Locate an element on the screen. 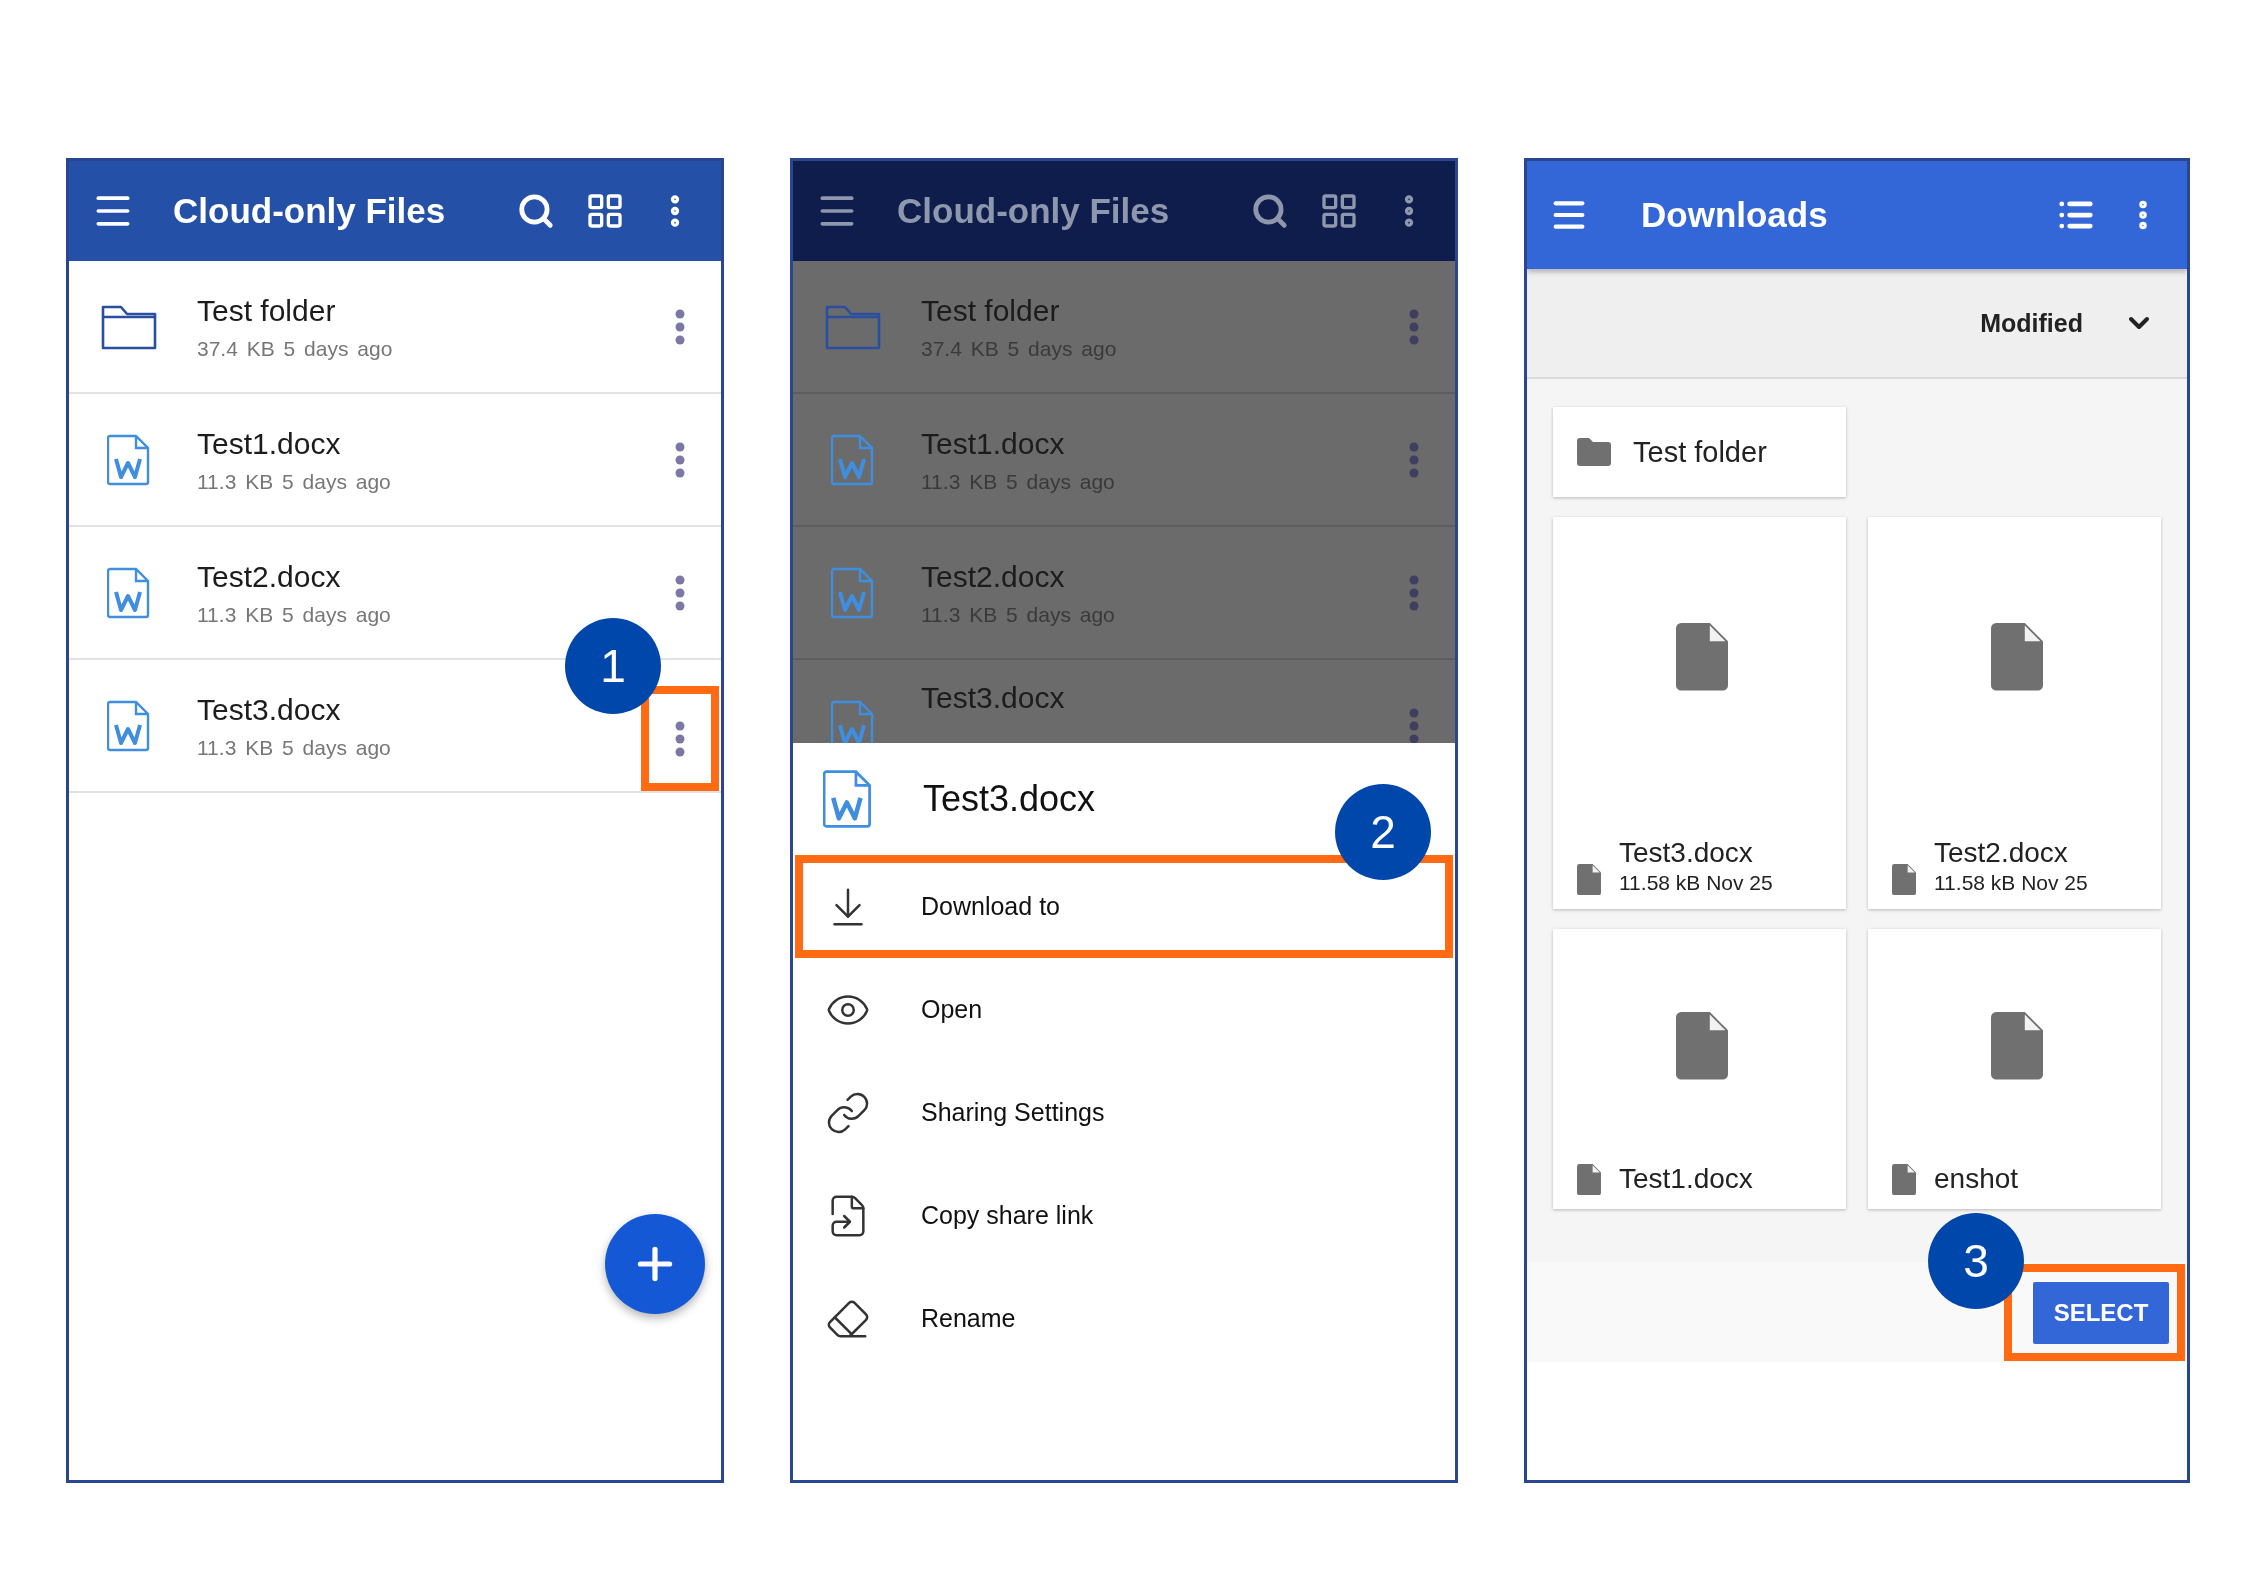  file-row: Test folder 37.4 KB 5 days ago is located at coordinates (395, 327).